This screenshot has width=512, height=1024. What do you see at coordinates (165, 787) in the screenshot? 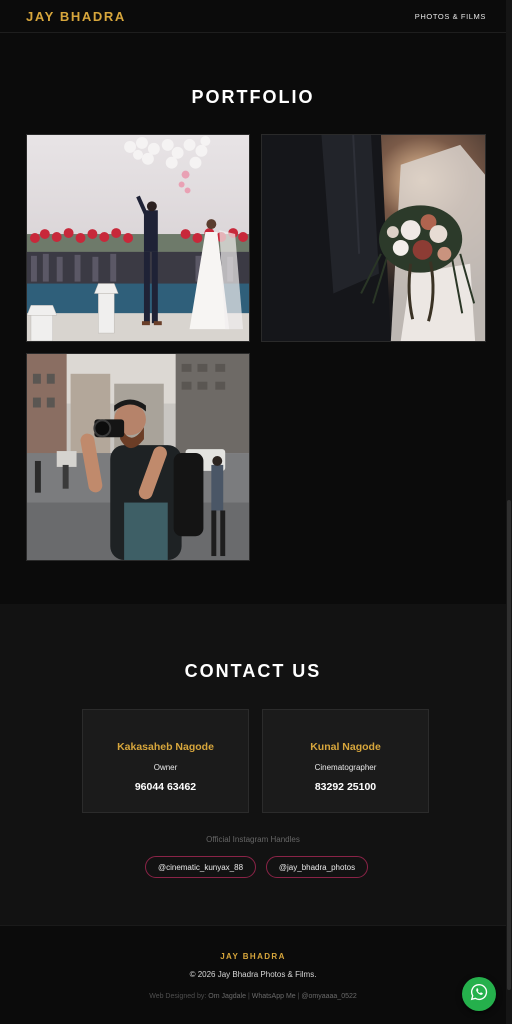
I see `contact-phone: 96044 63462` at bounding box center [165, 787].